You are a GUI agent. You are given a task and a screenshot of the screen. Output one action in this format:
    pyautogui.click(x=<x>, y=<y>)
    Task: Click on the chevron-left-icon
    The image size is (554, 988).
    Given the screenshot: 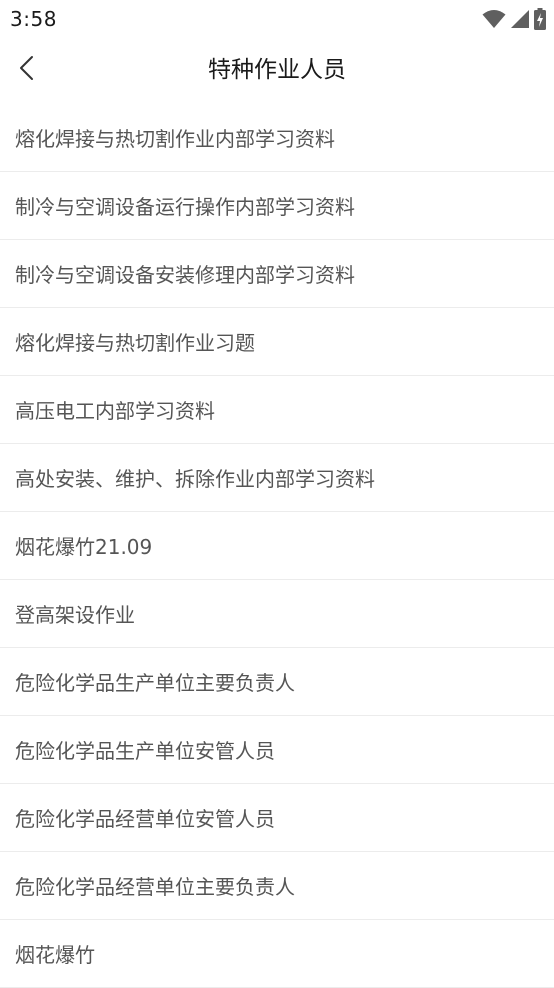 What is the action you would take?
    pyautogui.click(x=28, y=70)
    